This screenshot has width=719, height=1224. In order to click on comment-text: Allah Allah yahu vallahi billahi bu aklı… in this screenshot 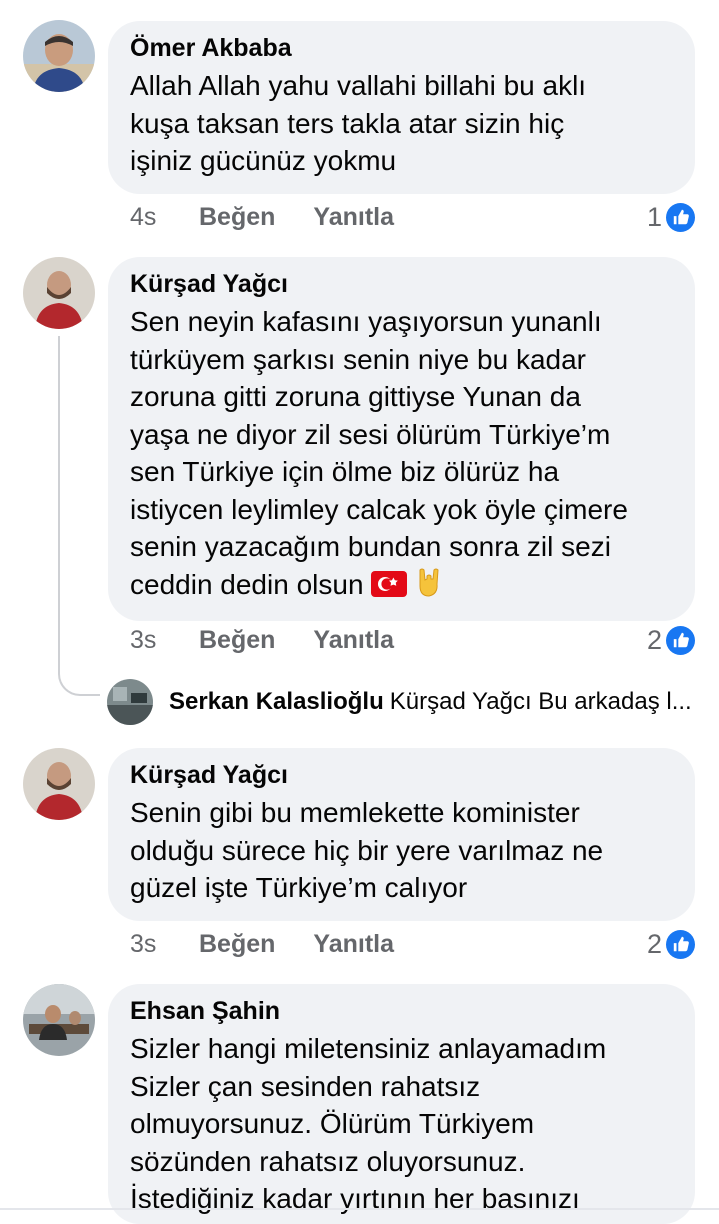, I will do `click(358, 123)`.